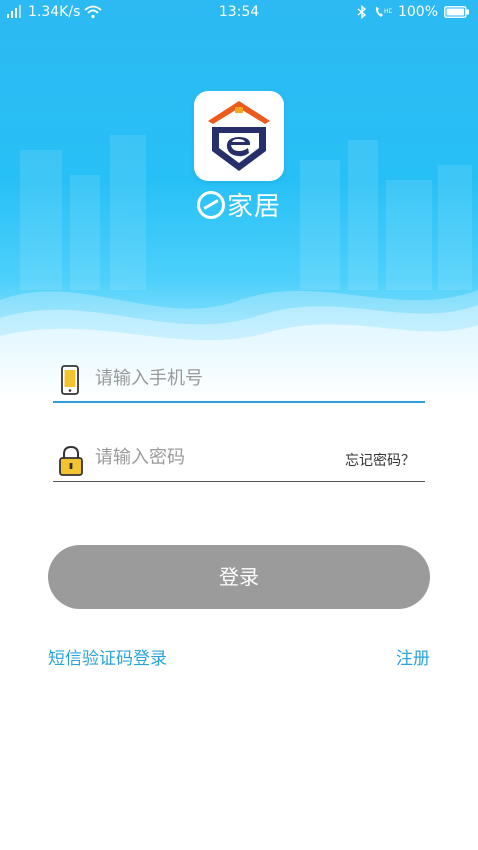 The image size is (478, 850). What do you see at coordinates (239, 402) in the screenshot?
I see `phone-underline` at bounding box center [239, 402].